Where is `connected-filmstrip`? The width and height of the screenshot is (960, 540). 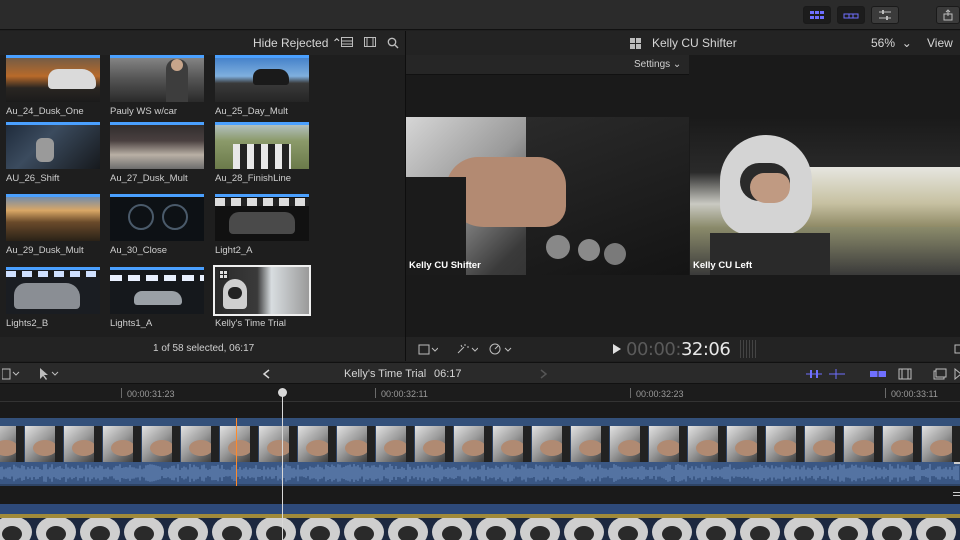
connected-filmstrip is located at coordinates (480, 527).